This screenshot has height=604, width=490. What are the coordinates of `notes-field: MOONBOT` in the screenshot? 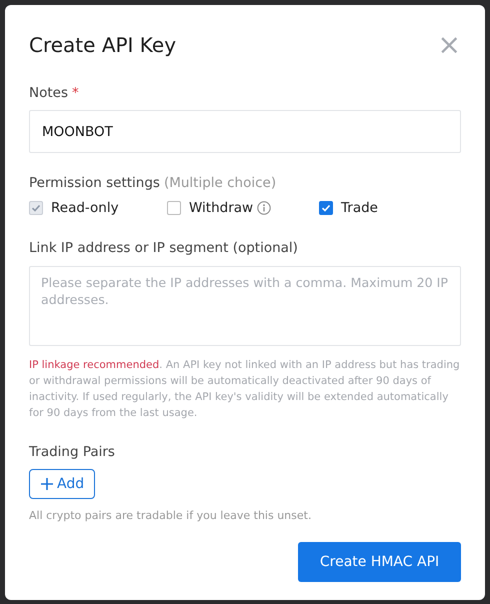 It's located at (245, 131).